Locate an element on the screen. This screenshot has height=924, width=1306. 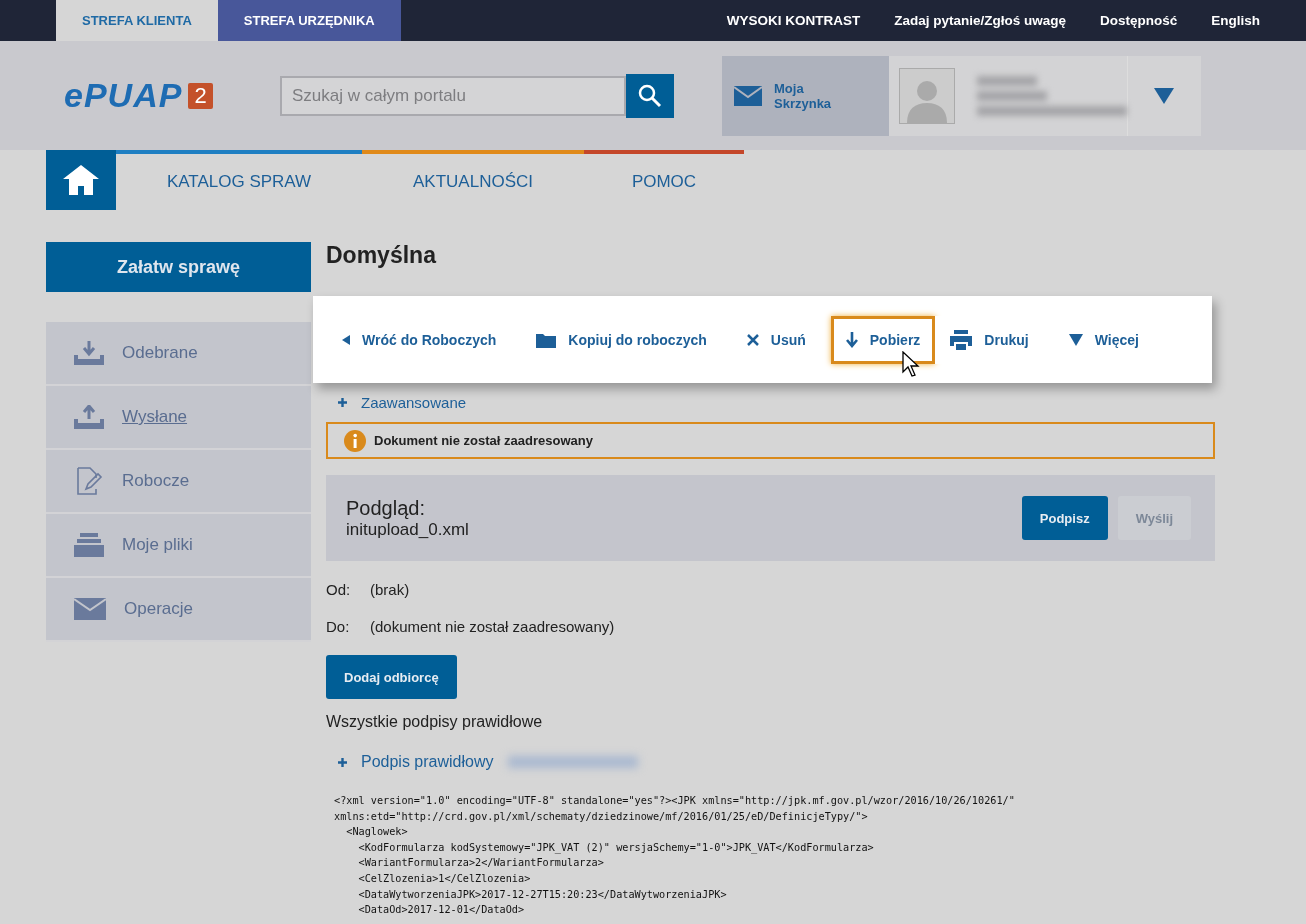
top-link: Zadaj pytanie/Zgłoś uwagę is located at coordinates (980, 20).